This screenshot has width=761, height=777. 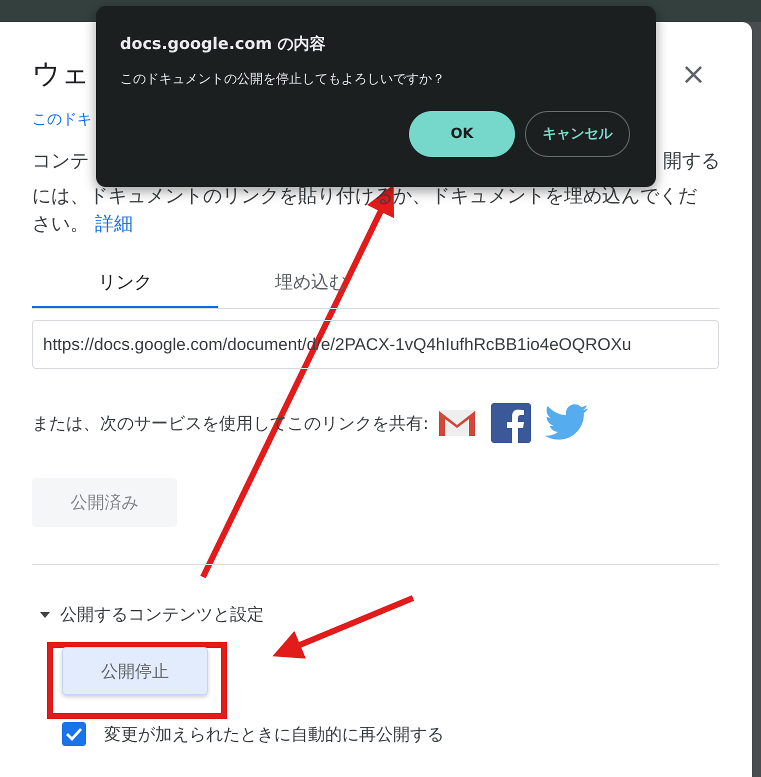 What do you see at coordinates (162, 614) in the screenshot?
I see `section-label: 公開するコンテンツと設定` at bounding box center [162, 614].